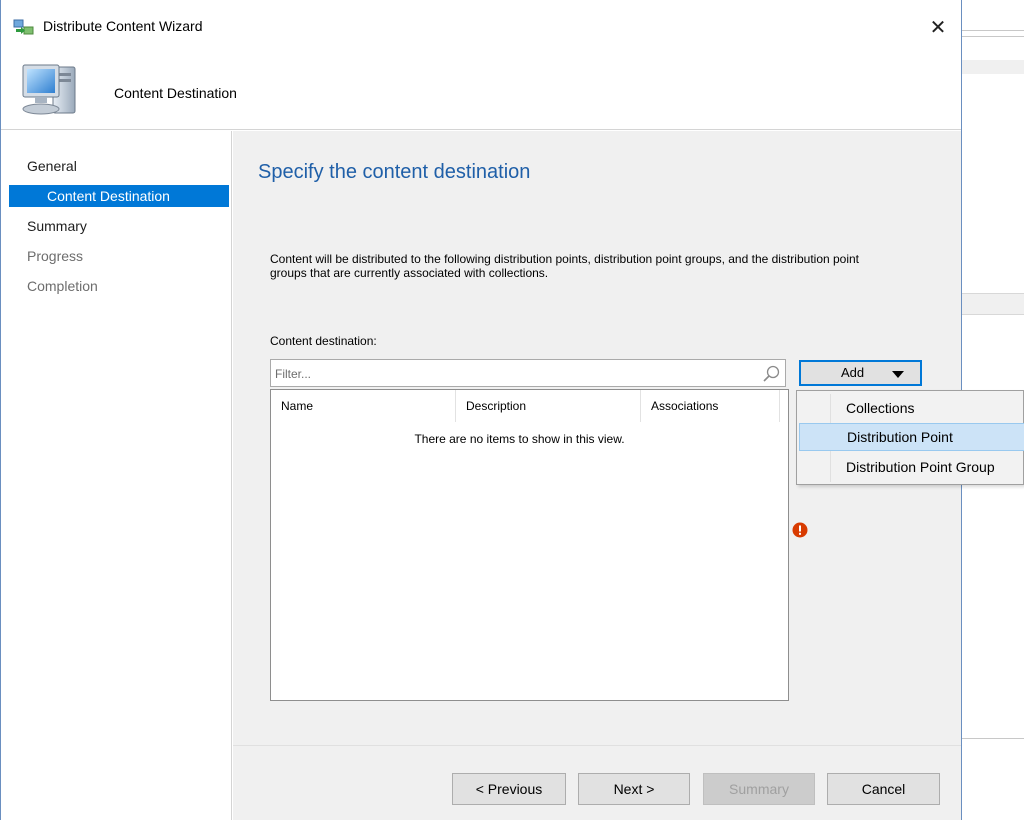  I want to click on column-header-associations: Associations, so click(710, 406).